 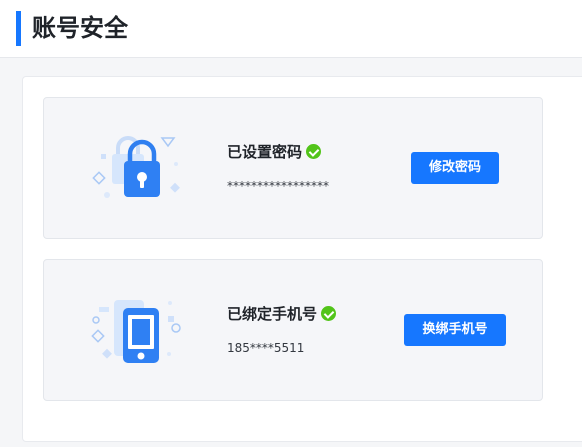 What do you see at coordinates (291, 29) in the screenshot?
I see `page-header: 账号安全` at bounding box center [291, 29].